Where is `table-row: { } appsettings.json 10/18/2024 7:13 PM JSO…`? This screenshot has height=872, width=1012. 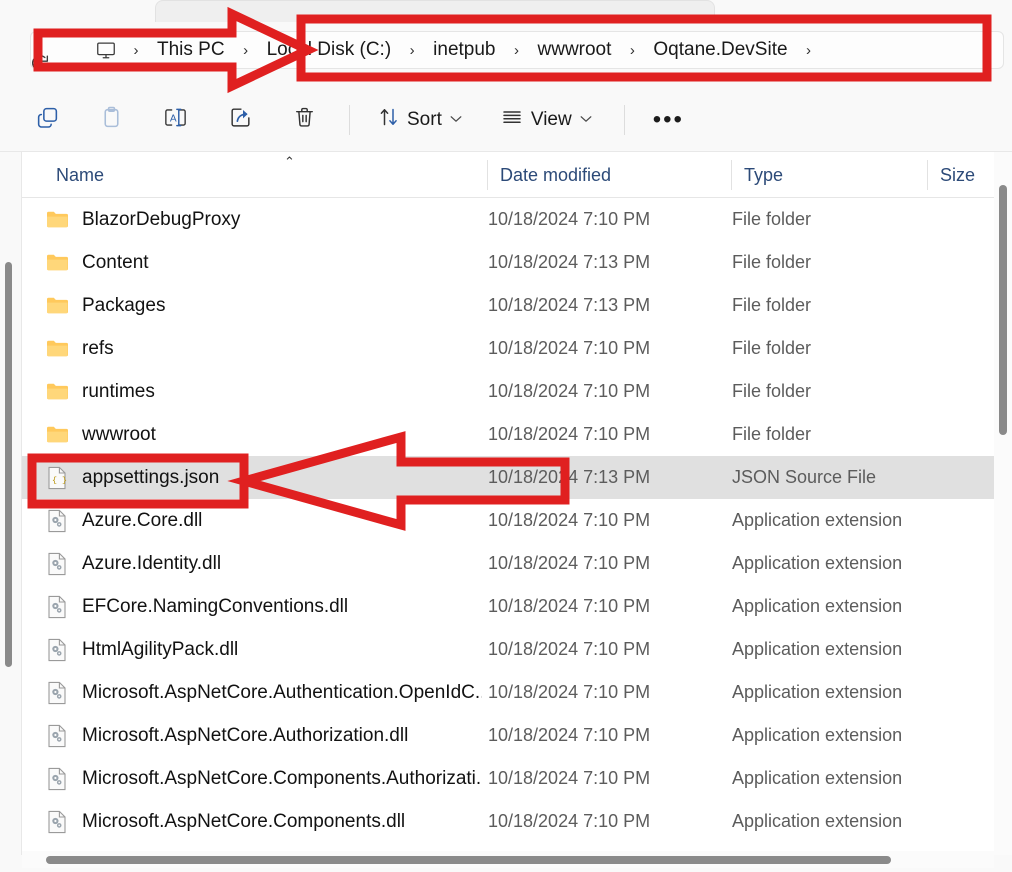 table-row: { } appsettings.json 10/18/2024 7:13 PM JSO… is located at coordinates (517, 477).